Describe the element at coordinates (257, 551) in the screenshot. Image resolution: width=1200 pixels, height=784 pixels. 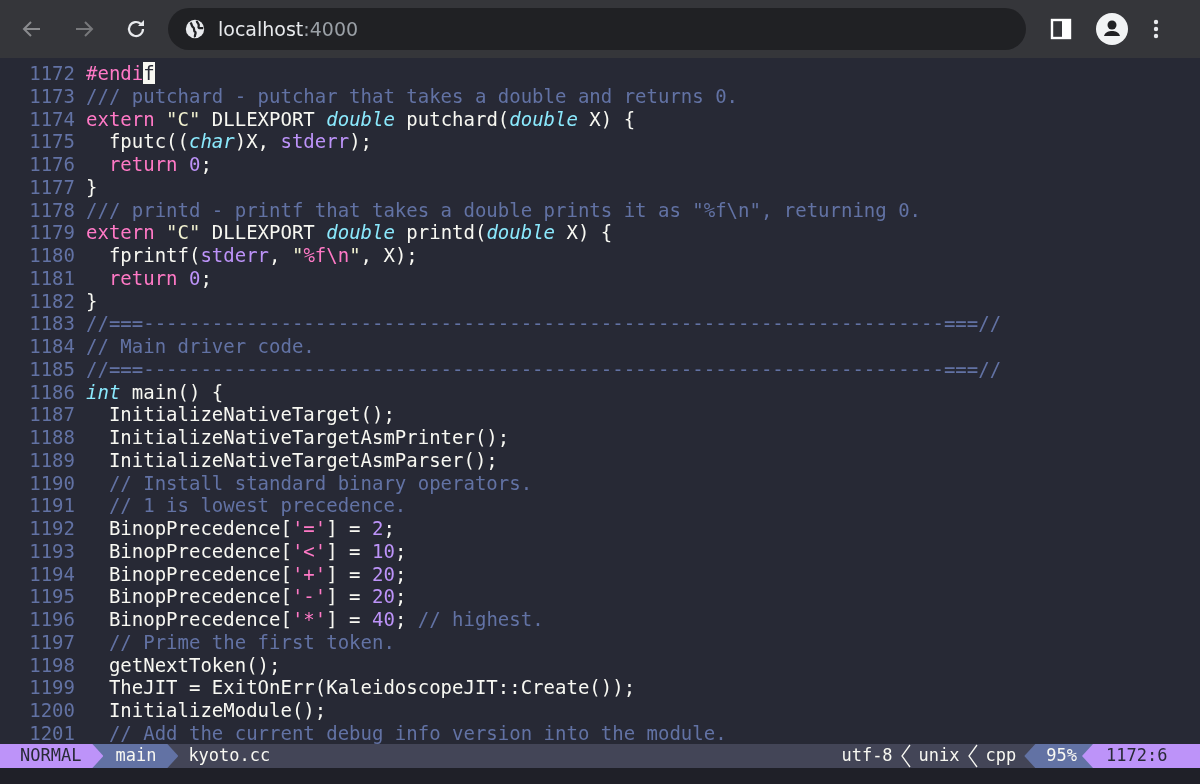
I see `code-line: BinopPrecedence['<'] = 10;` at that location.